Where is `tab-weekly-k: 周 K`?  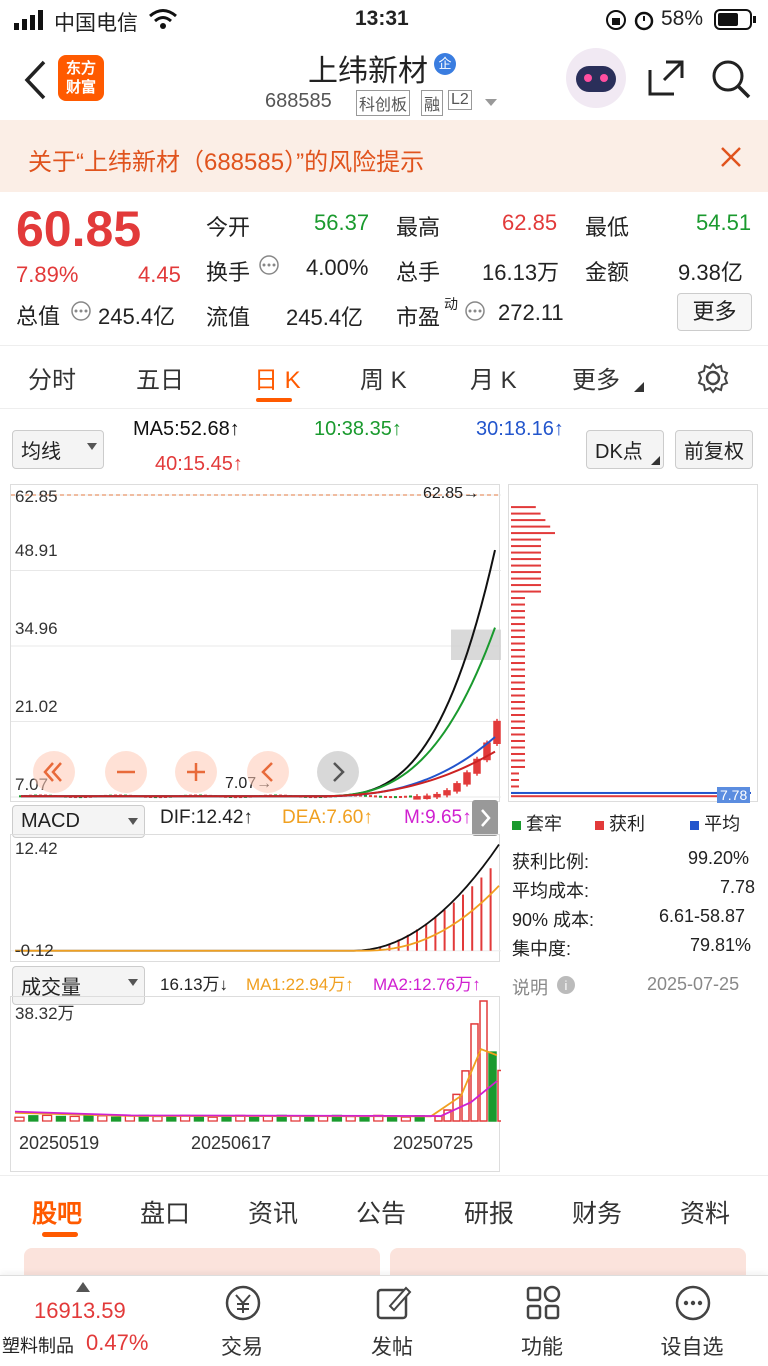
tab-weekly-k: 周 K is located at coordinates (383, 377).